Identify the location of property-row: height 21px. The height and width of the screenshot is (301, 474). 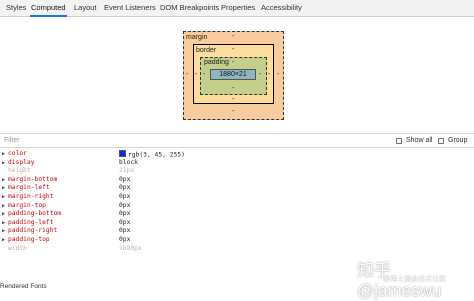
(150, 171).